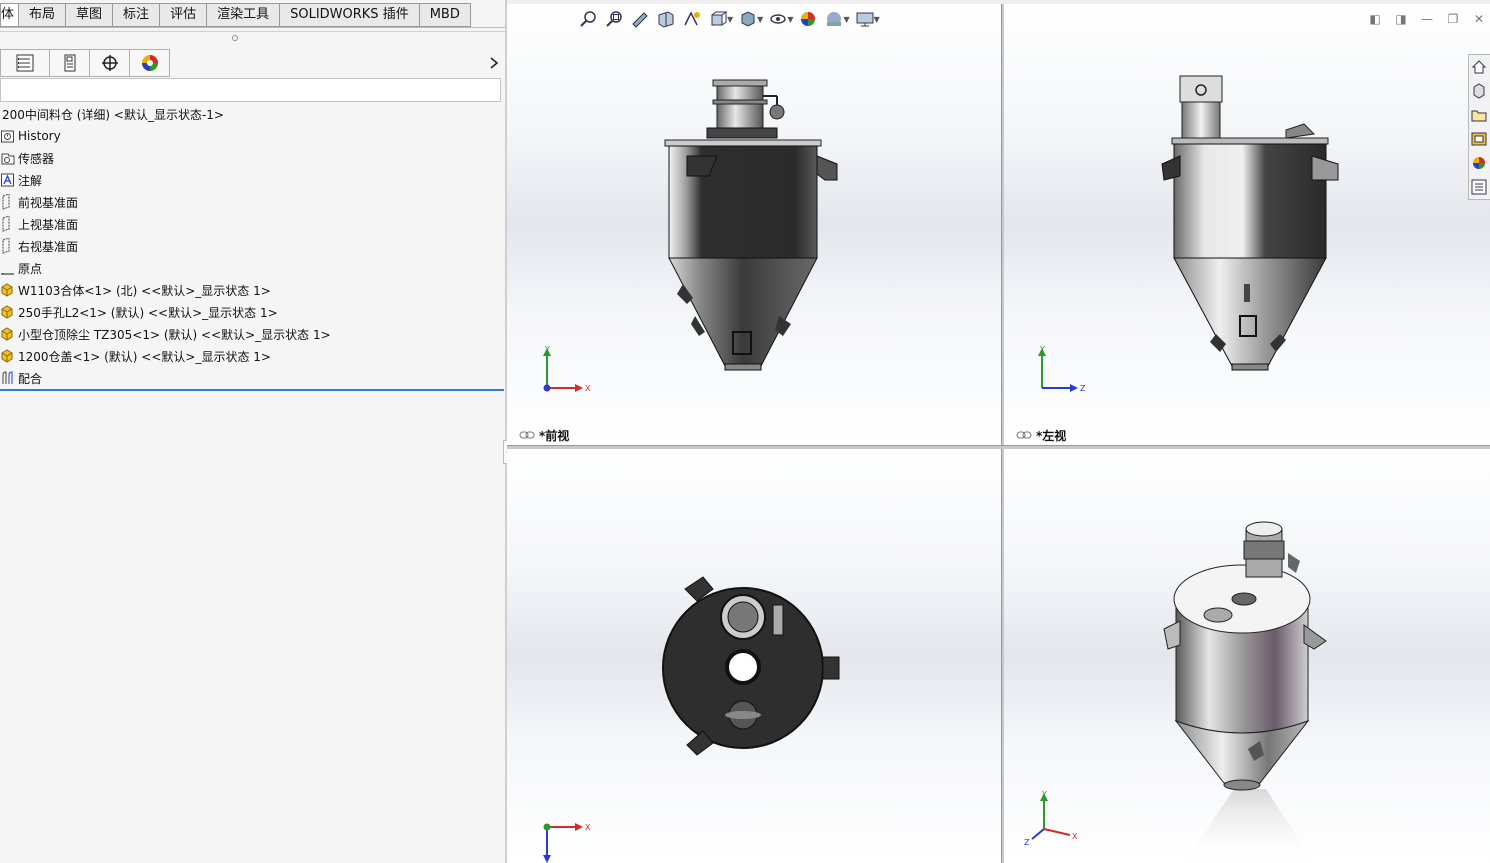 The height and width of the screenshot is (863, 1490). Describe the element at coordinates (1375, 19) in the screenshot. I see `prev-window-button: ◧` at that location.